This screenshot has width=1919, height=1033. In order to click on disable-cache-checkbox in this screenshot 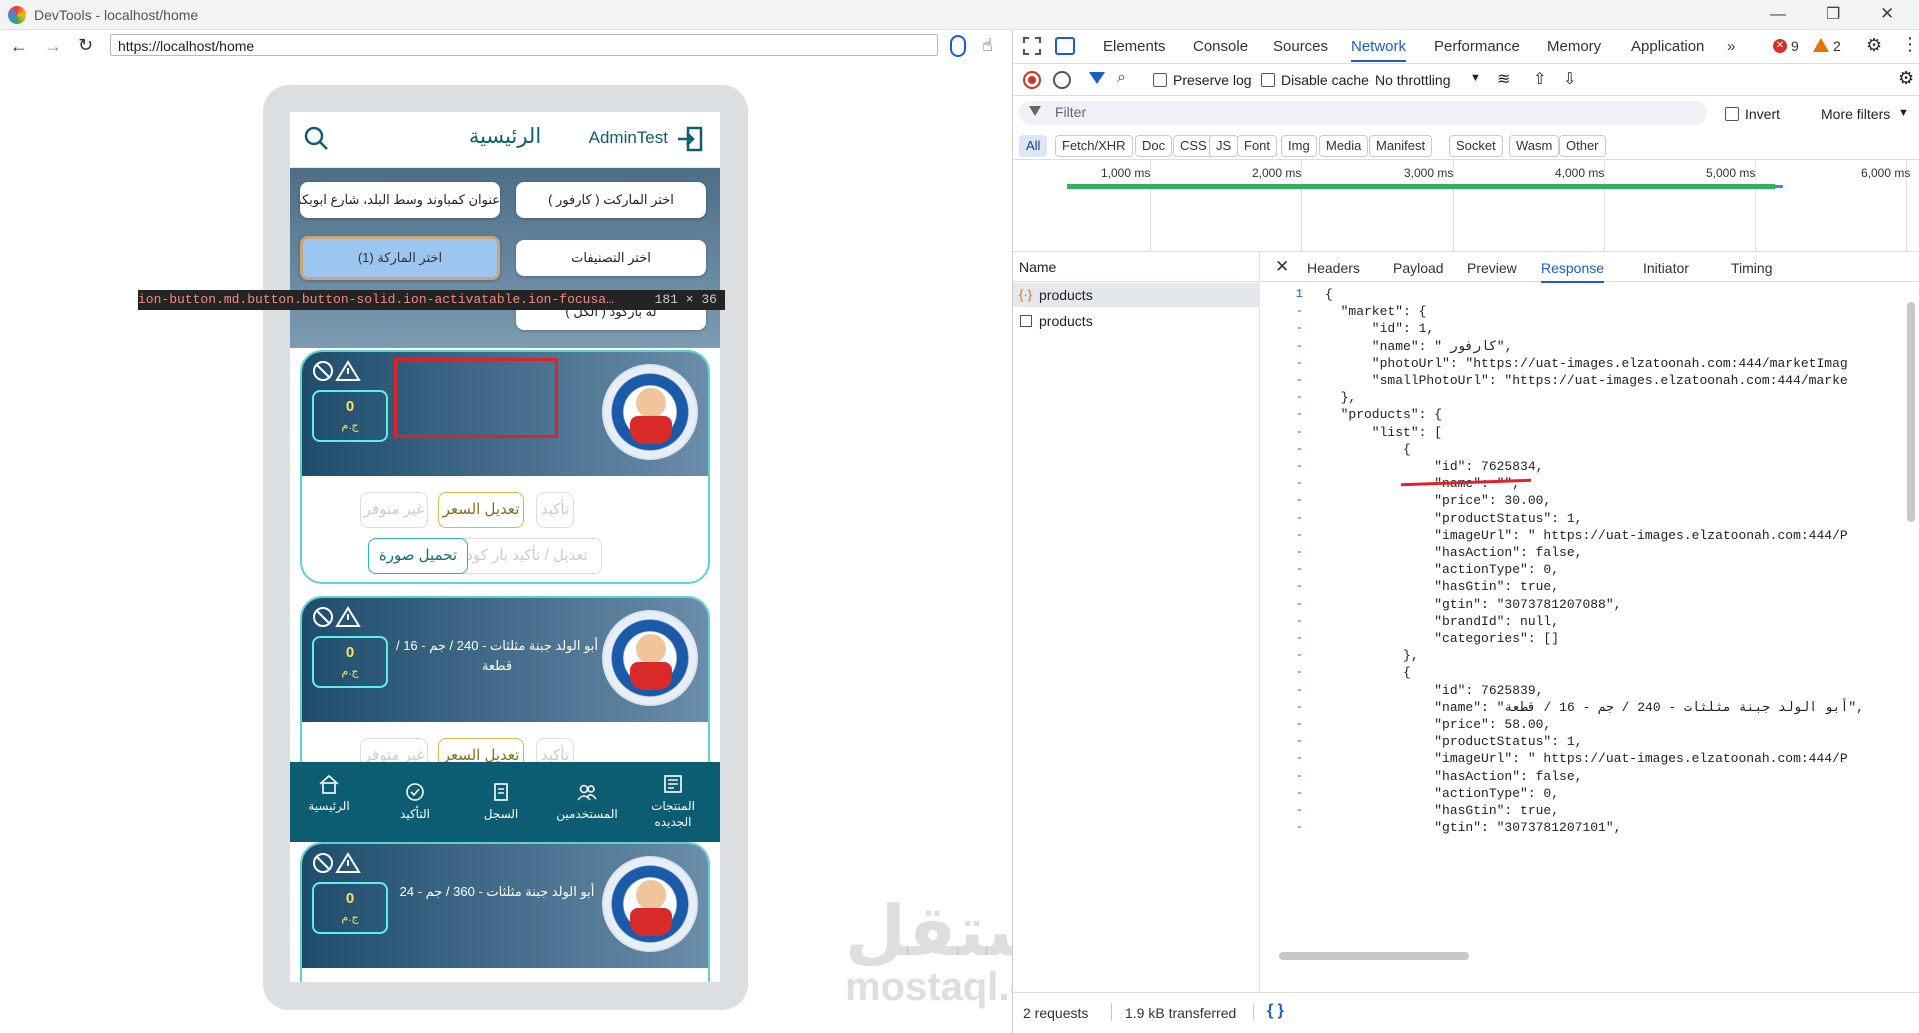, I will do `click(1268, 80)`.